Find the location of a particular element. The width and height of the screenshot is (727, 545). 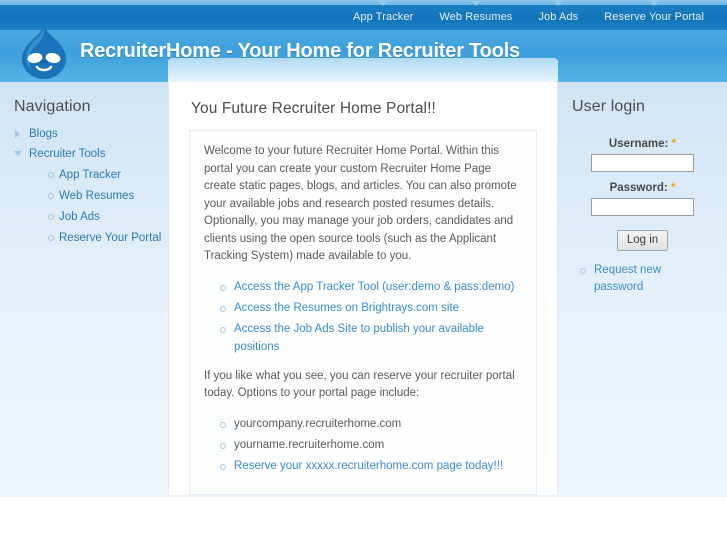

nav-item-label: Reserve Your Portal is located at coordinates (654, 17).